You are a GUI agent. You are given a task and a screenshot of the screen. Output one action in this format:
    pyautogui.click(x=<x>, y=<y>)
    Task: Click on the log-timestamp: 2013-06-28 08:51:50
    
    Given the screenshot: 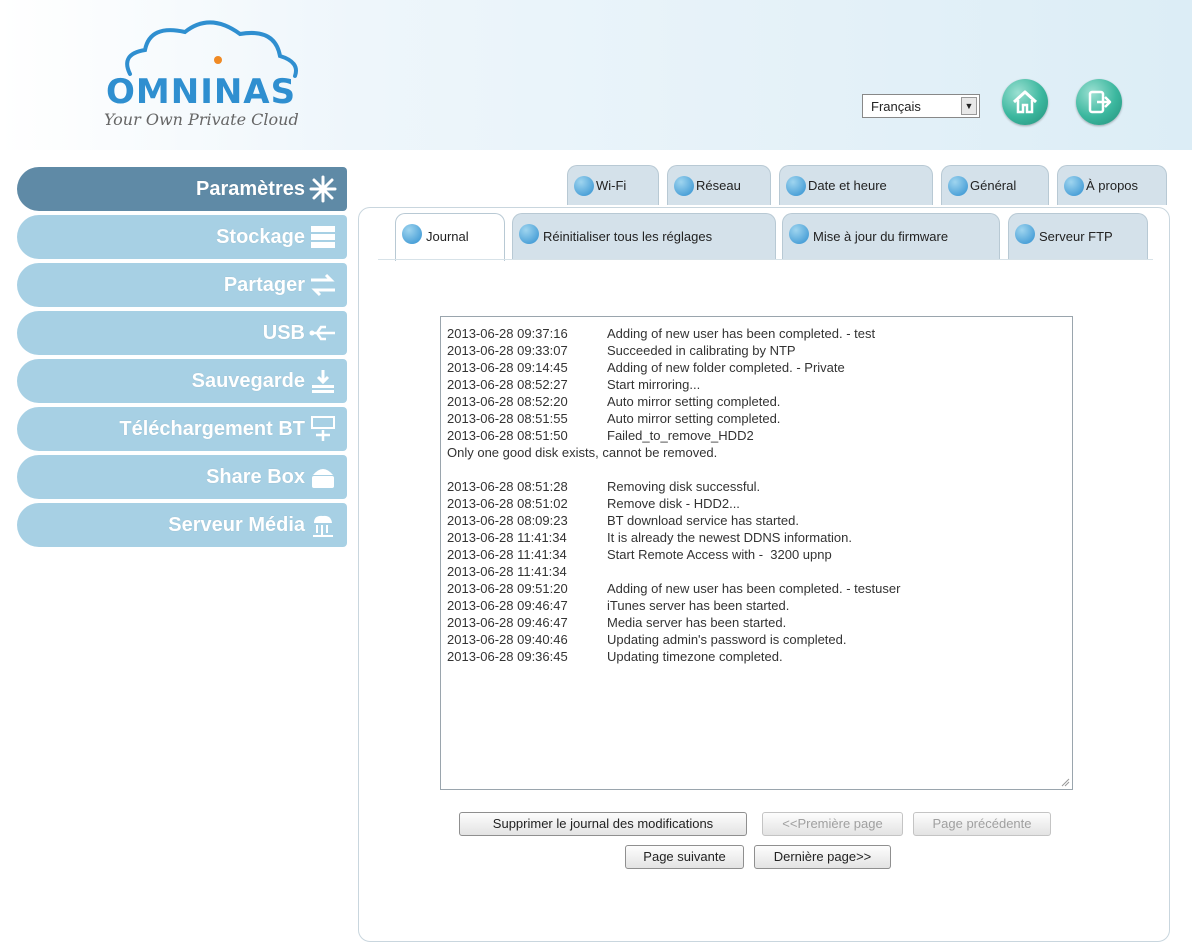 What is the action you would take?
    pyautogui.click(x=507, y=435)
    